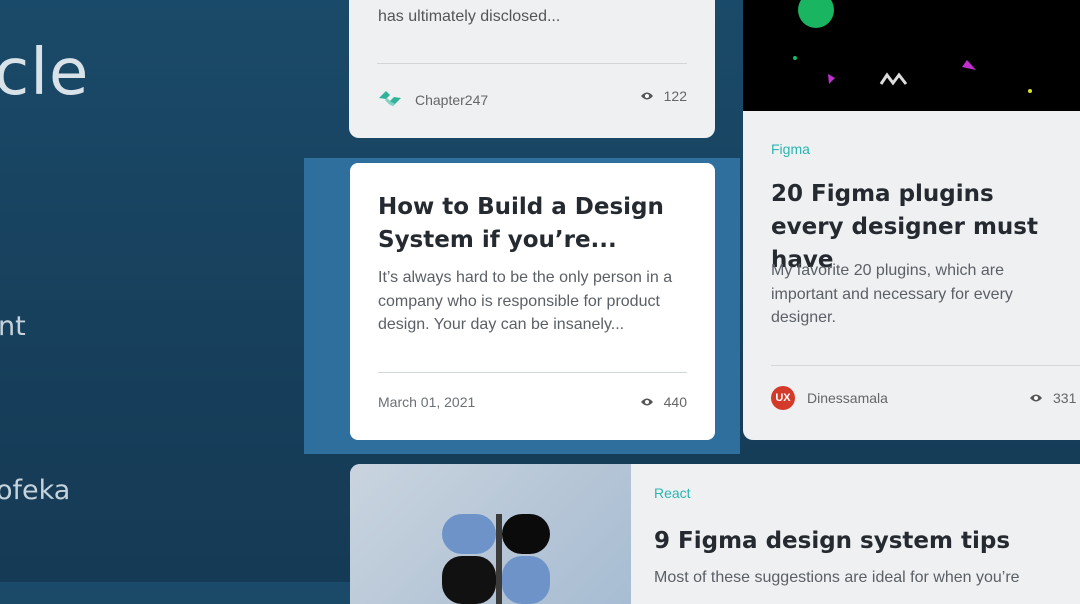  I want to click on chapter247-logo-icon, so click(390, 99).